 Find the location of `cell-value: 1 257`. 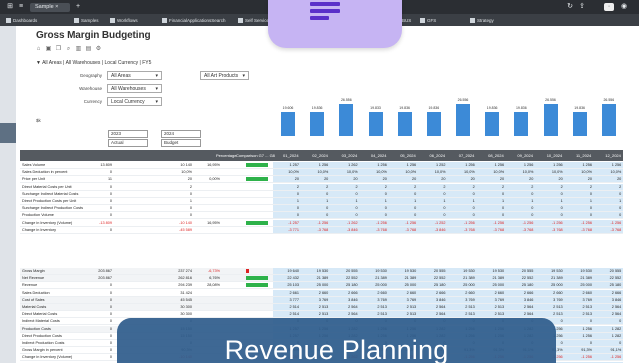

cell-value: 1 257 is located at coordinates (288, 165).